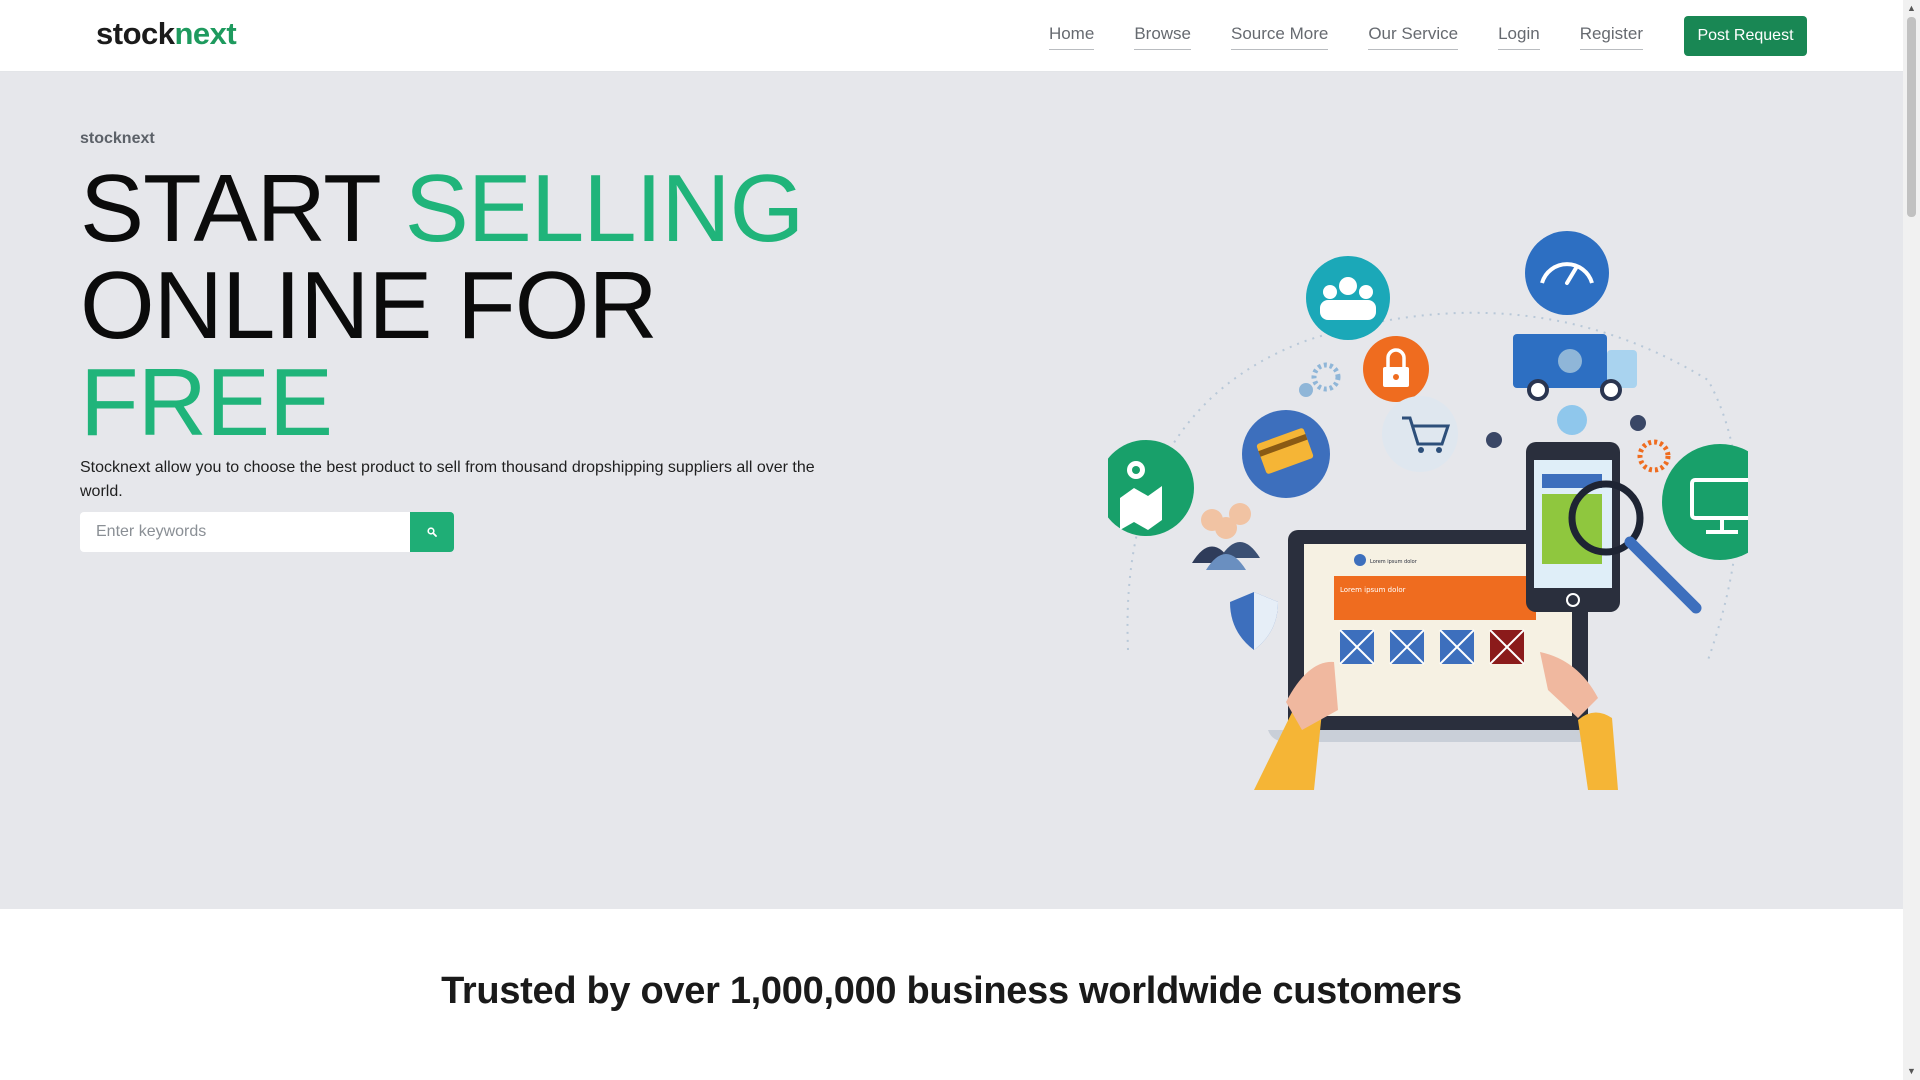  I want to click on gears-icon, so click(1320, 379).